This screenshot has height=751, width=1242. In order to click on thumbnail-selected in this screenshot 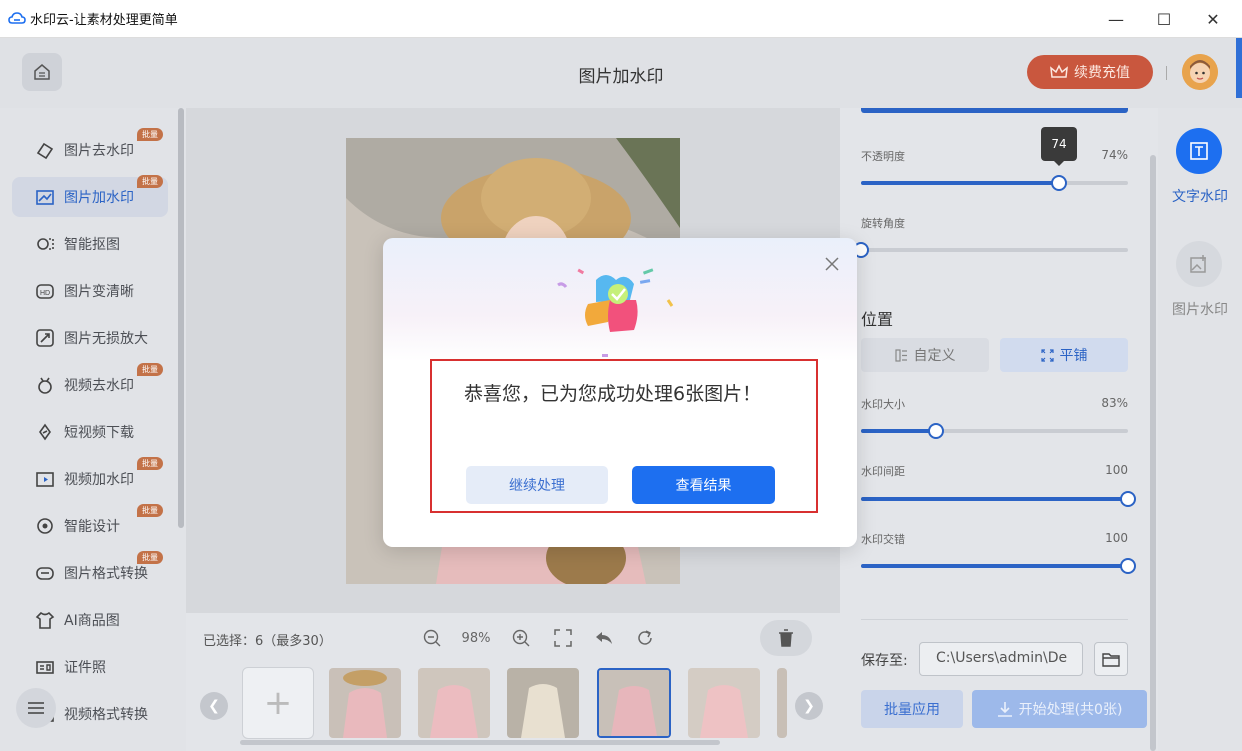, I will do `click(634, 703)`.